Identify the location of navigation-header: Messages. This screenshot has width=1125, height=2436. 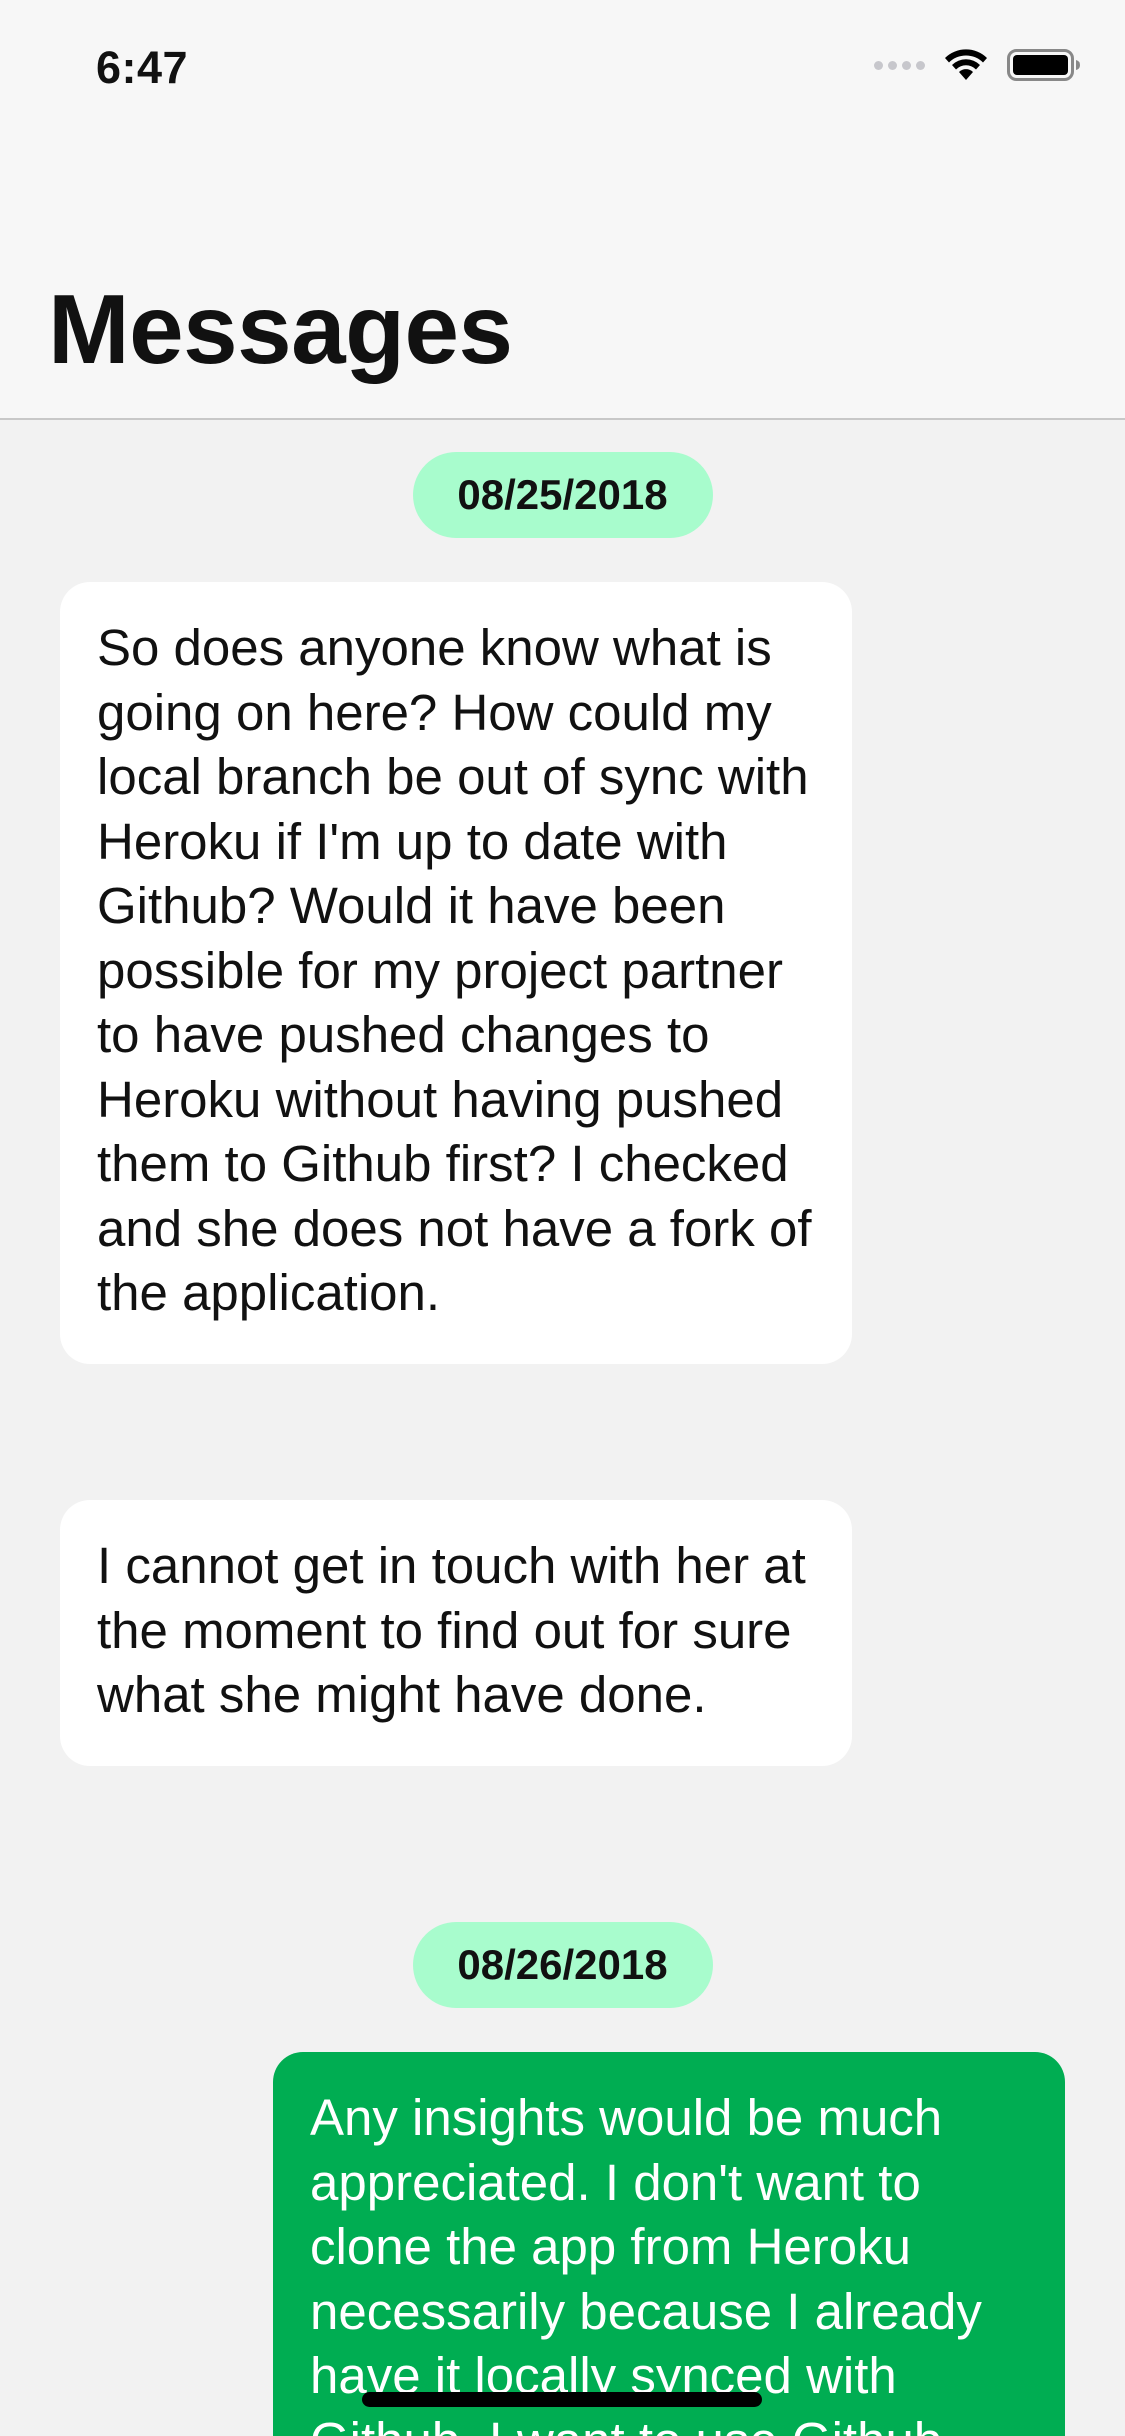
(562, 276).